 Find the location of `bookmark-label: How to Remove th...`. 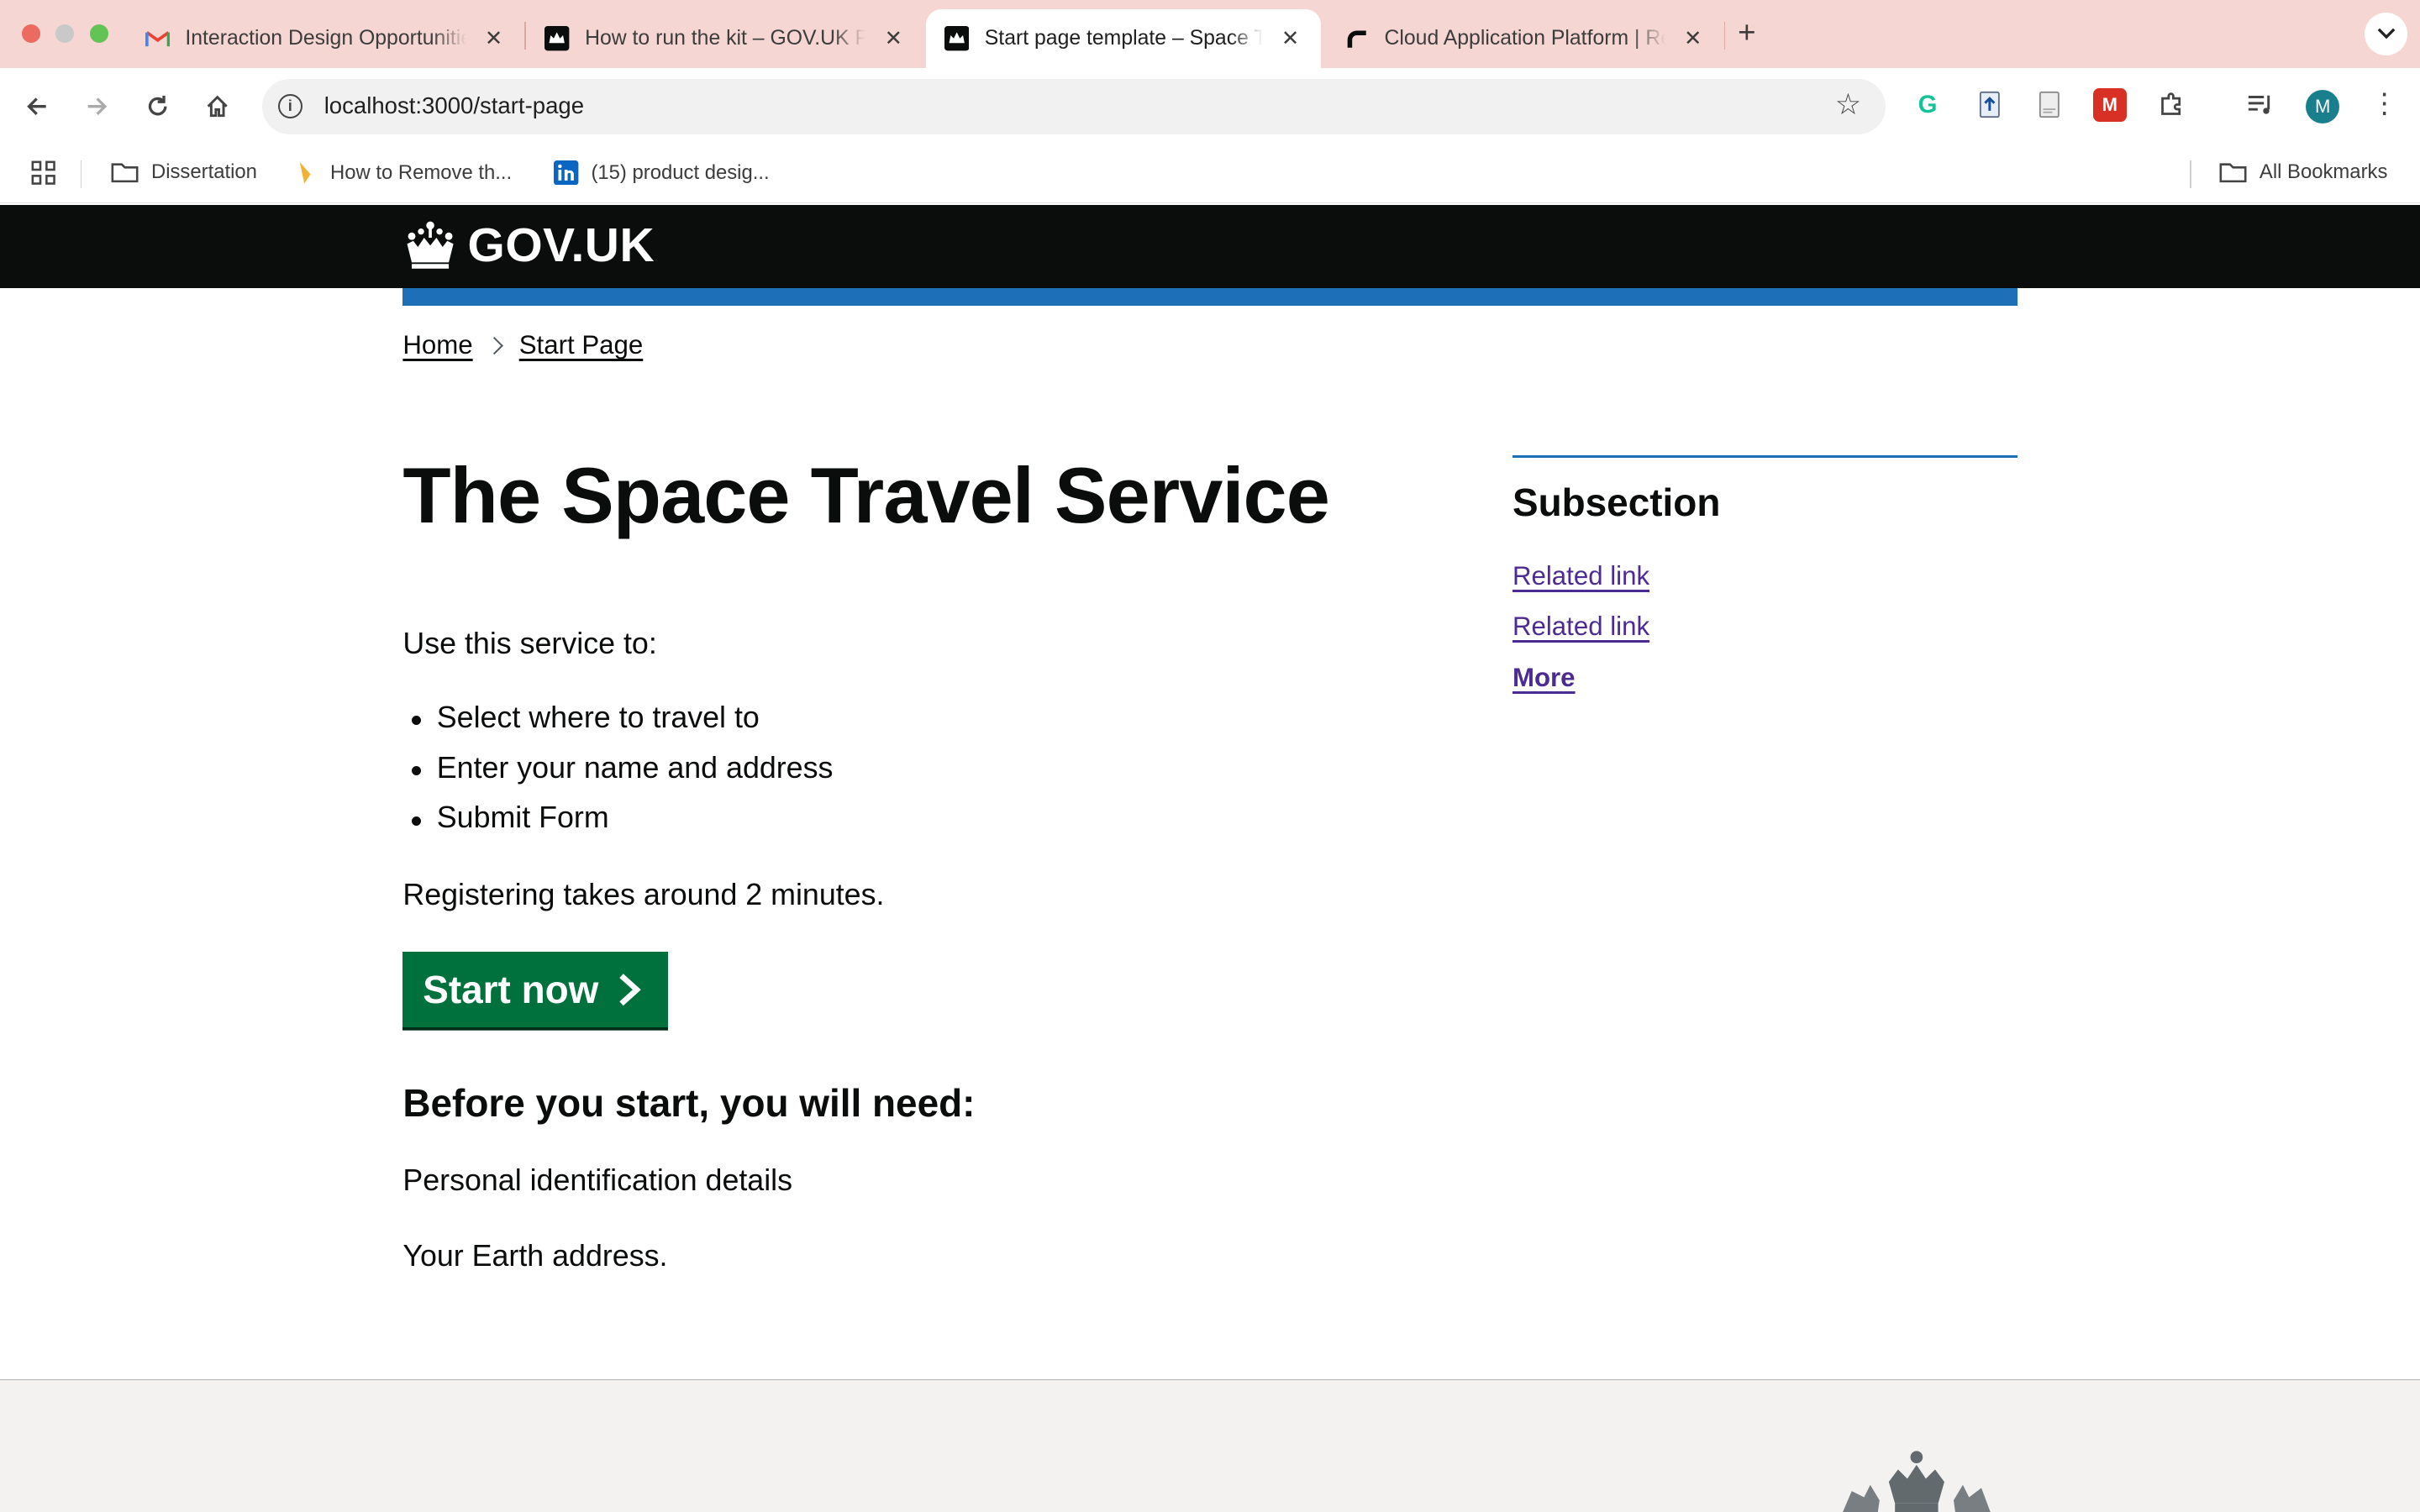

bookmark-label: How to Remove th... is located at coordinates (421, 172).